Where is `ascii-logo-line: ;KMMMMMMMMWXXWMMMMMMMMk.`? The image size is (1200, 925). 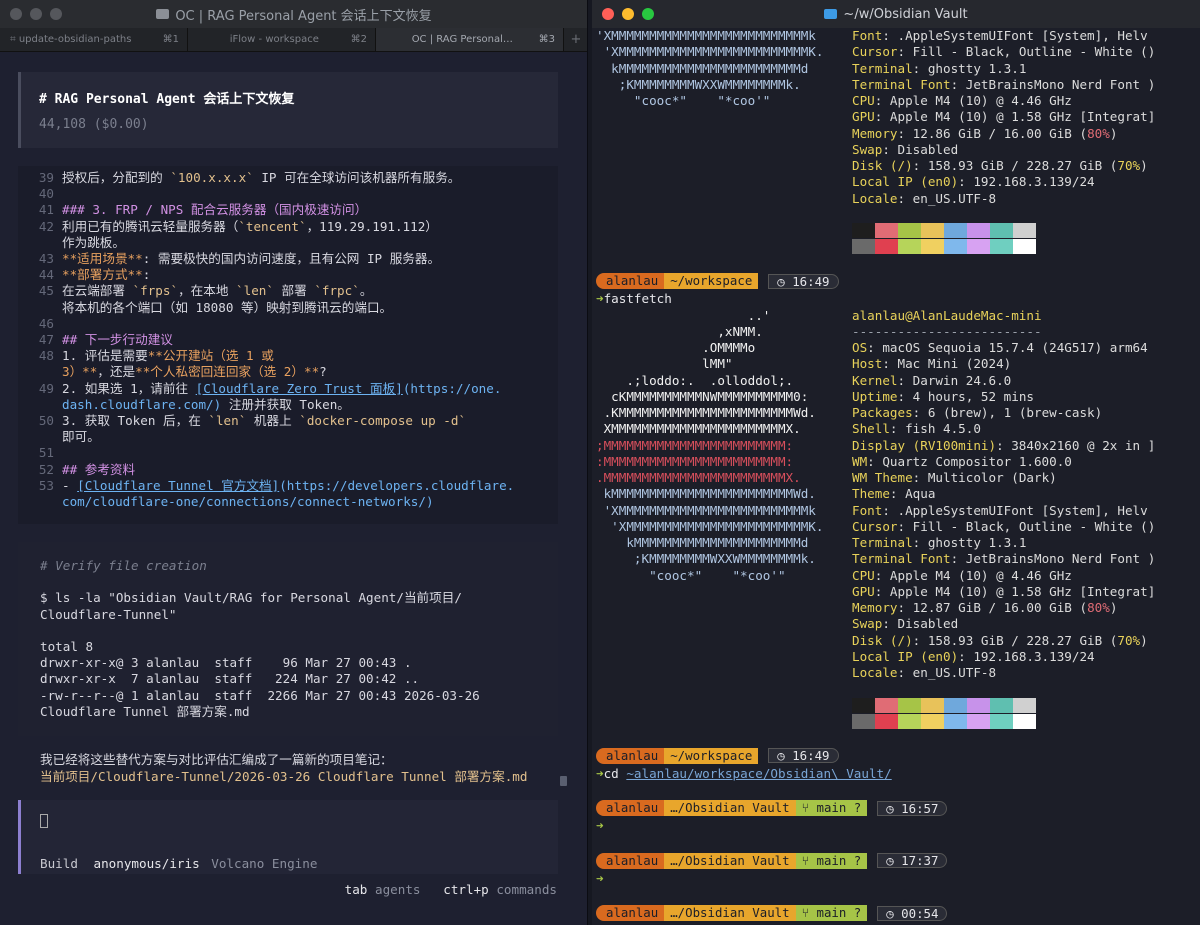 ascii-logo-line: ;KMMMMMMMMWXXWMMMMMMMMk. is located at coordinates (706, 559).